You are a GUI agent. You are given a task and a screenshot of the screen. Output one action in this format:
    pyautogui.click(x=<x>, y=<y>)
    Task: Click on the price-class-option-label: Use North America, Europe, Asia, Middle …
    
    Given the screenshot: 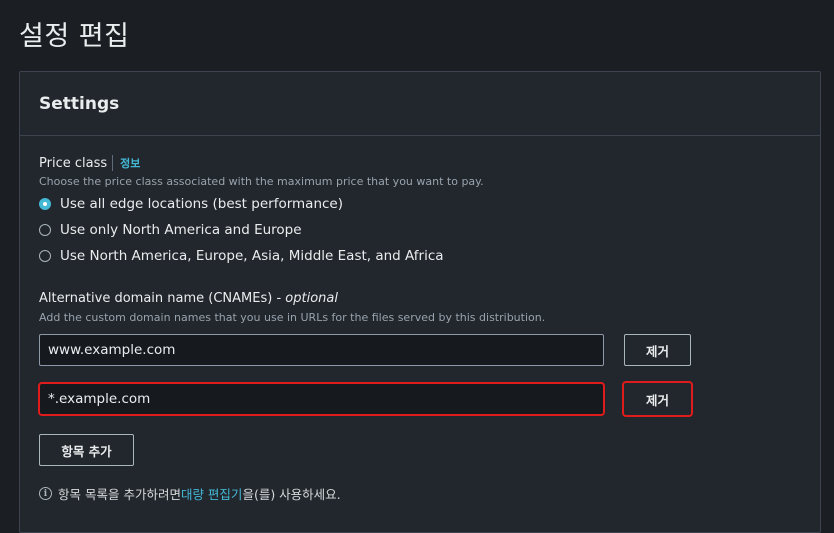 What is the action you would take?
    pyautogui.click(x=252, y=256)
    